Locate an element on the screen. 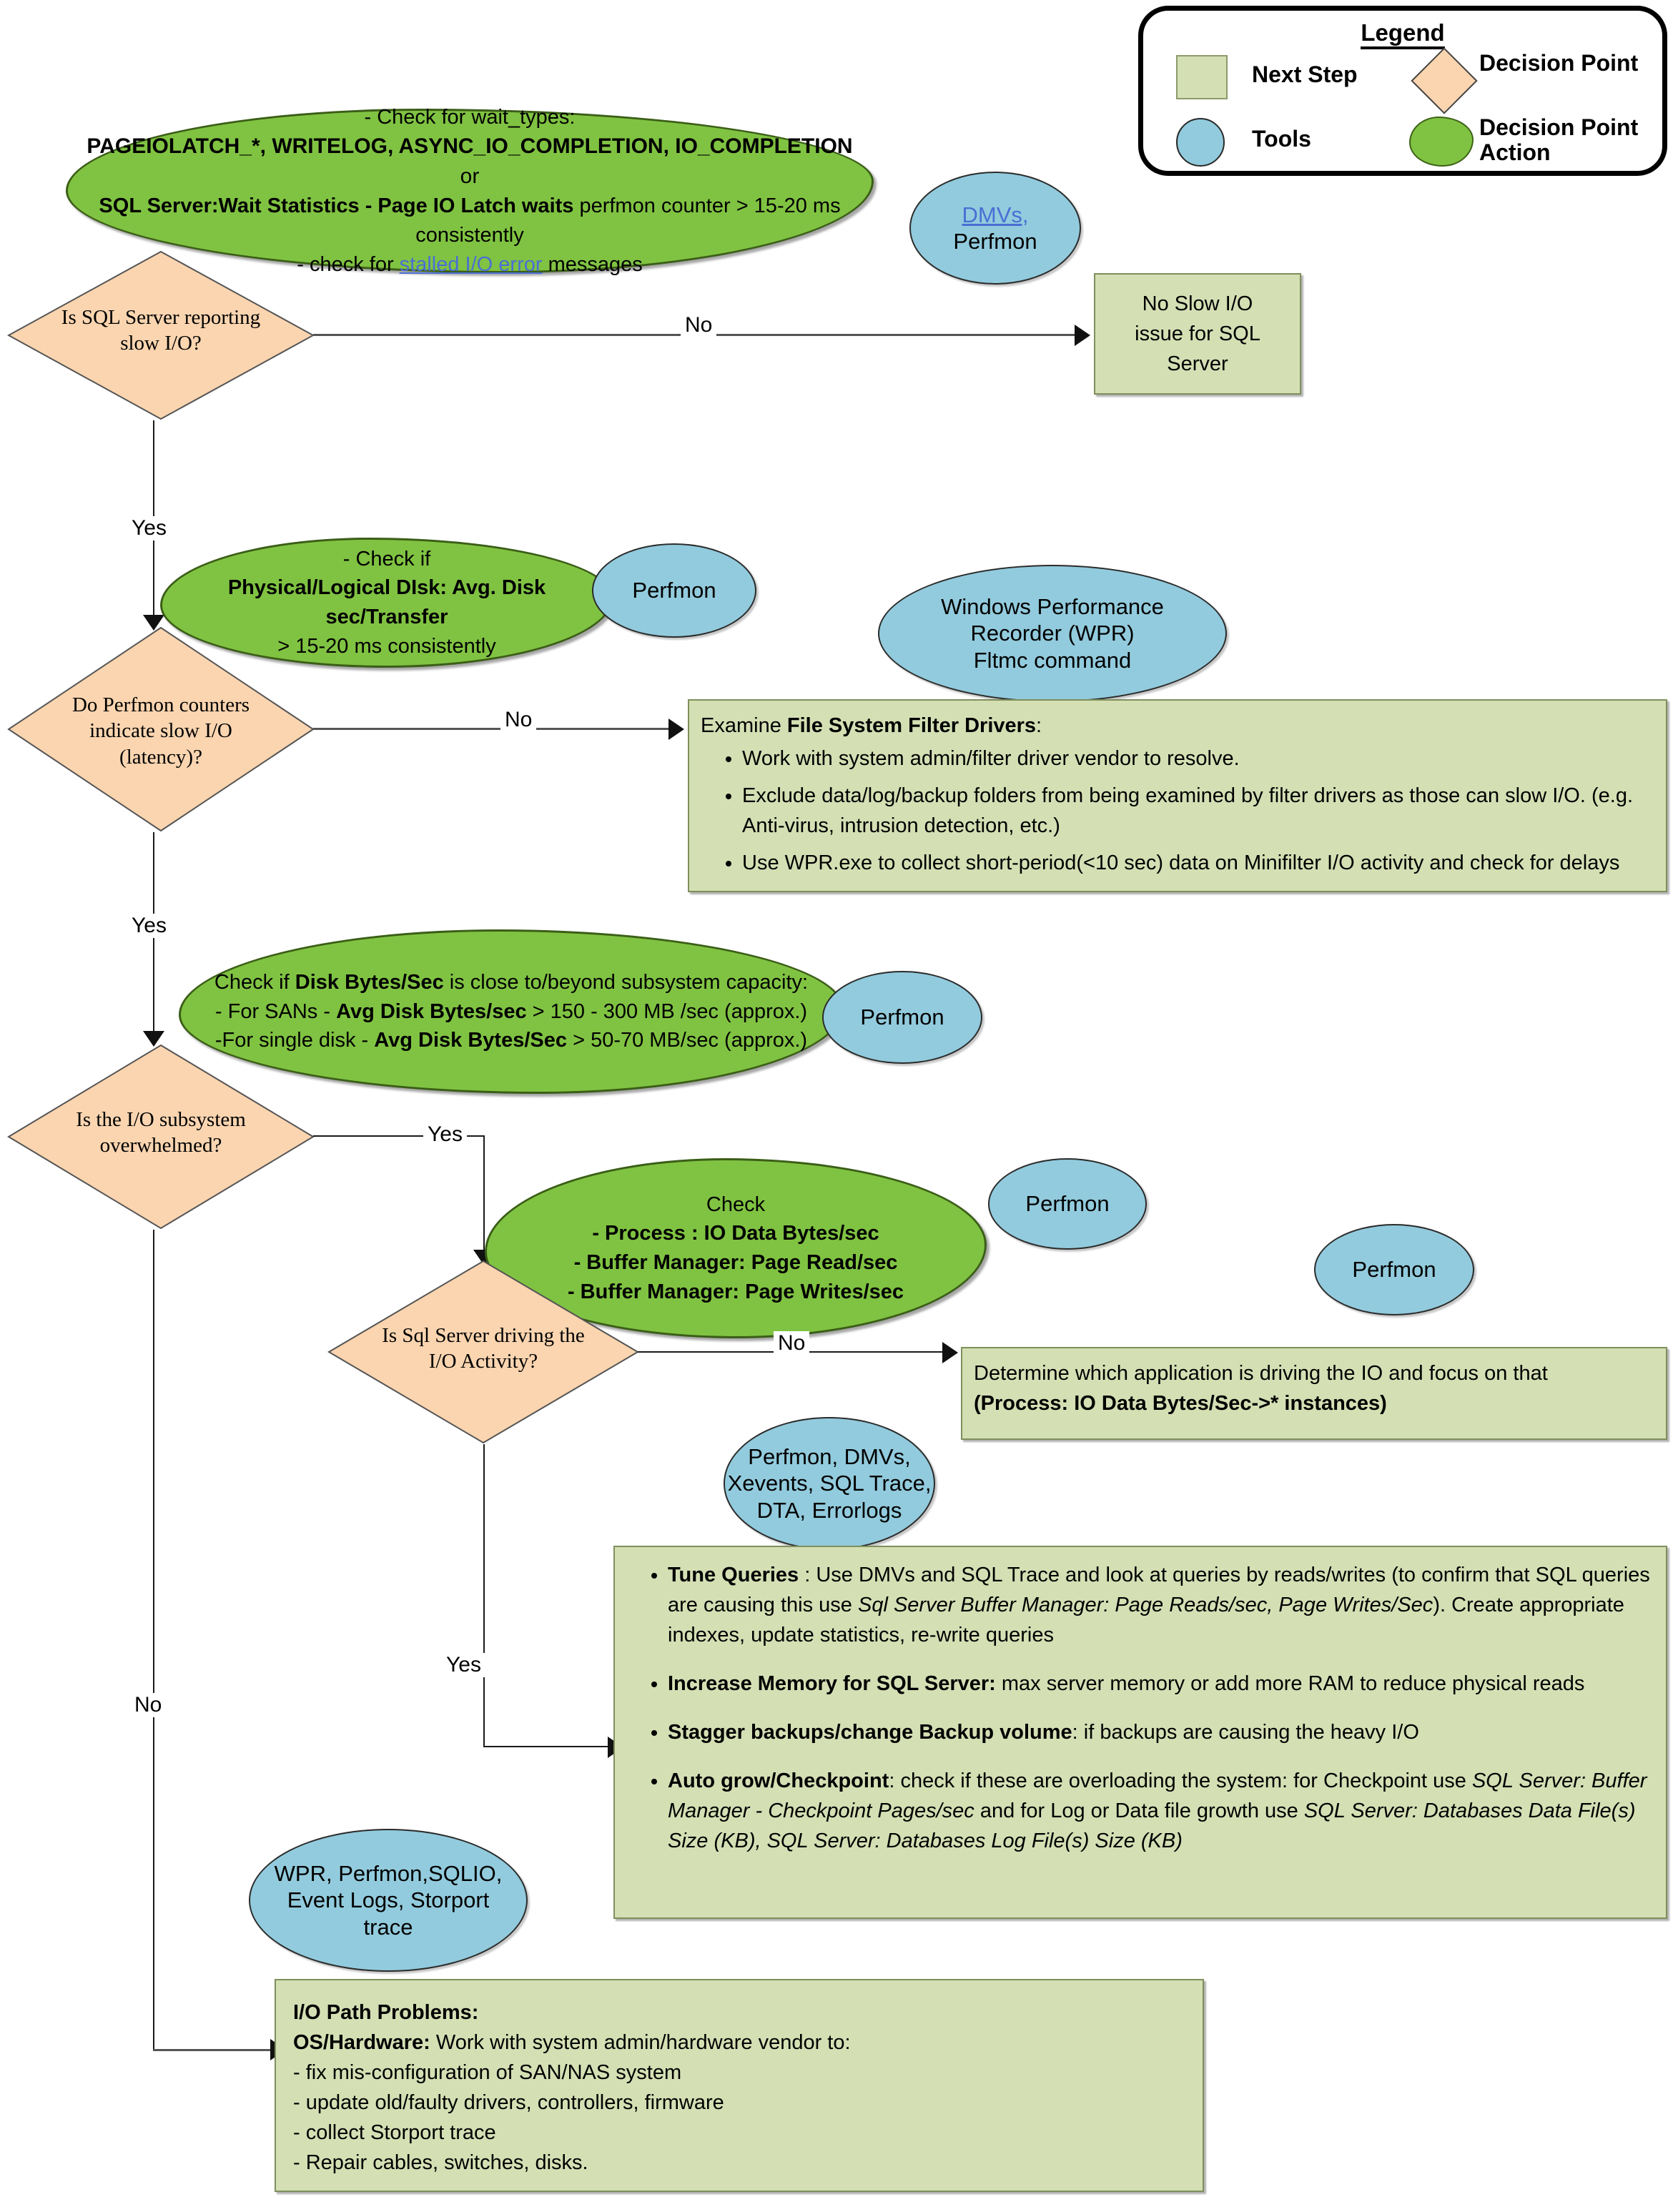  cloud-disk-bytes-l1a: Check if is located at coordinates (254, 982).